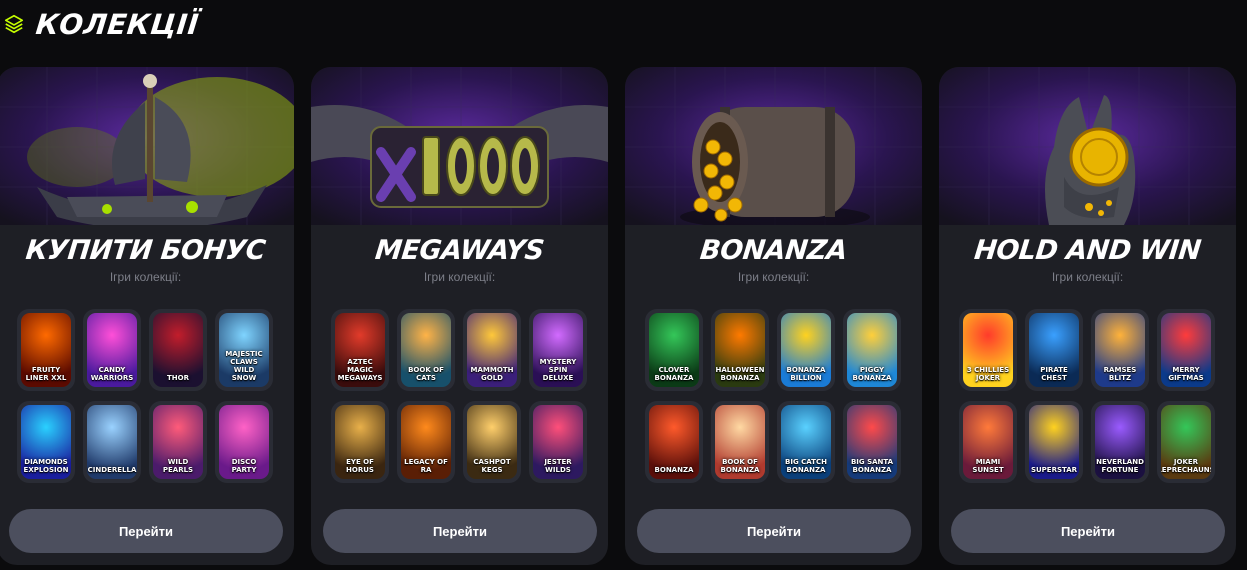 This screenshot has width=1247, height=570. I want to click on game-cover: FRUITY LINER XXL, so click(46, 350).